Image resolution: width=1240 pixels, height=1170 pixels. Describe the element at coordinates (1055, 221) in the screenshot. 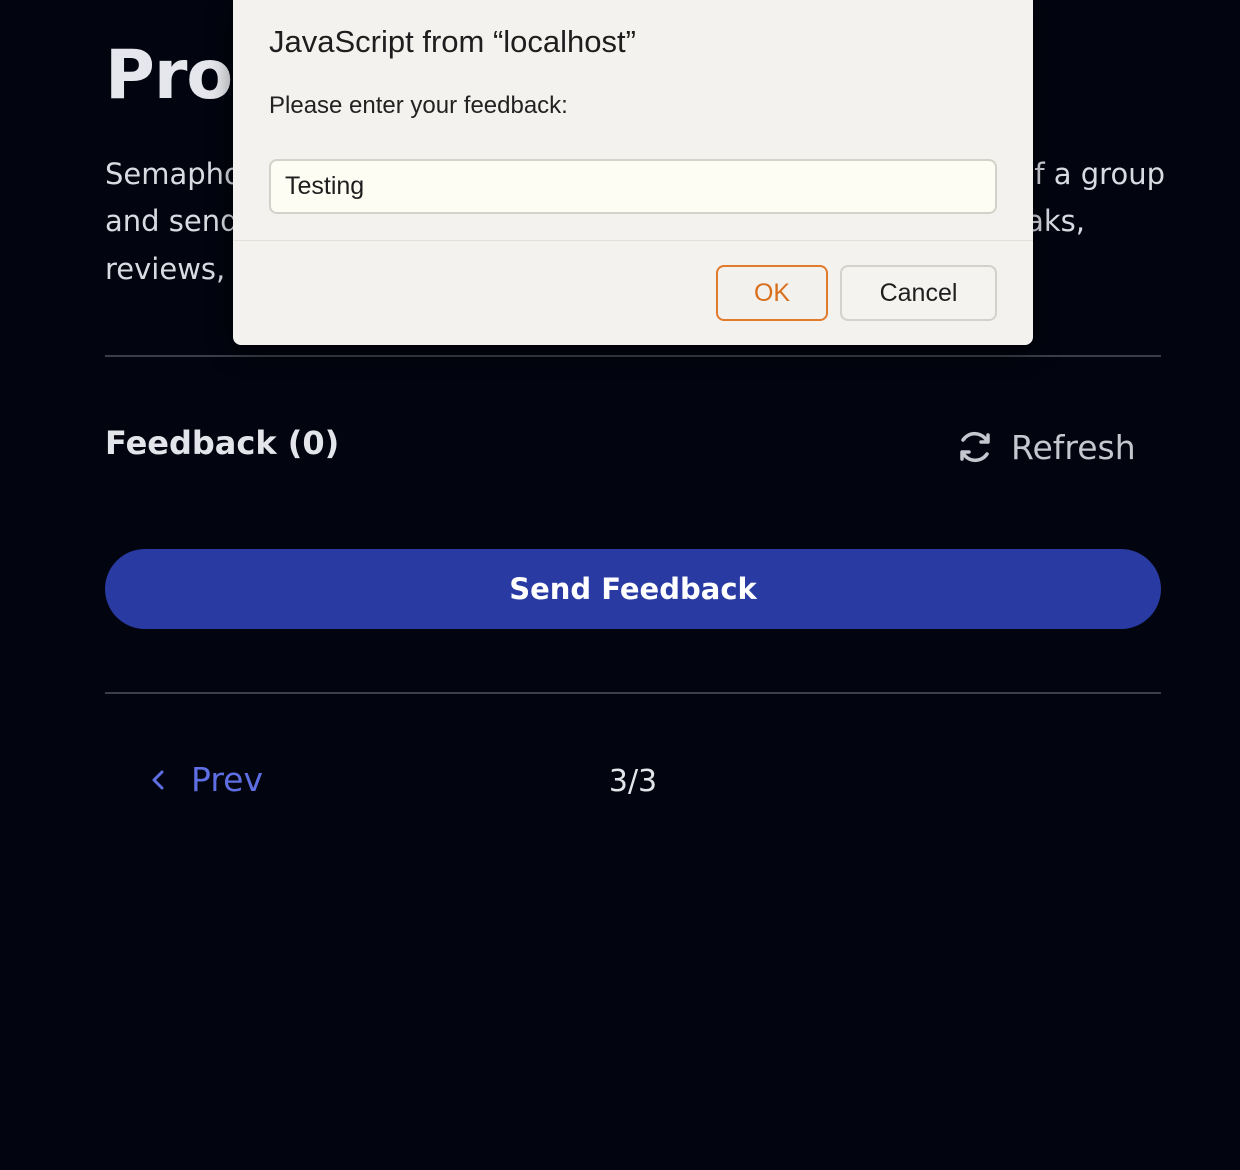

I see `description-line-2-right: aks,` at that location.